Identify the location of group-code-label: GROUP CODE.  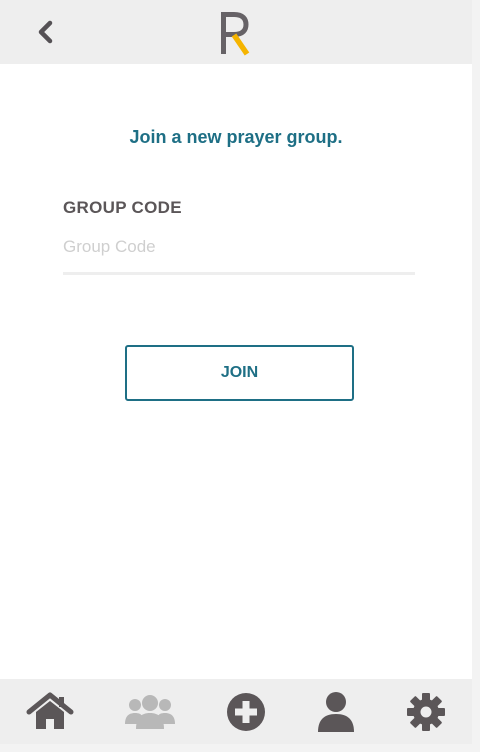
(122, 207).